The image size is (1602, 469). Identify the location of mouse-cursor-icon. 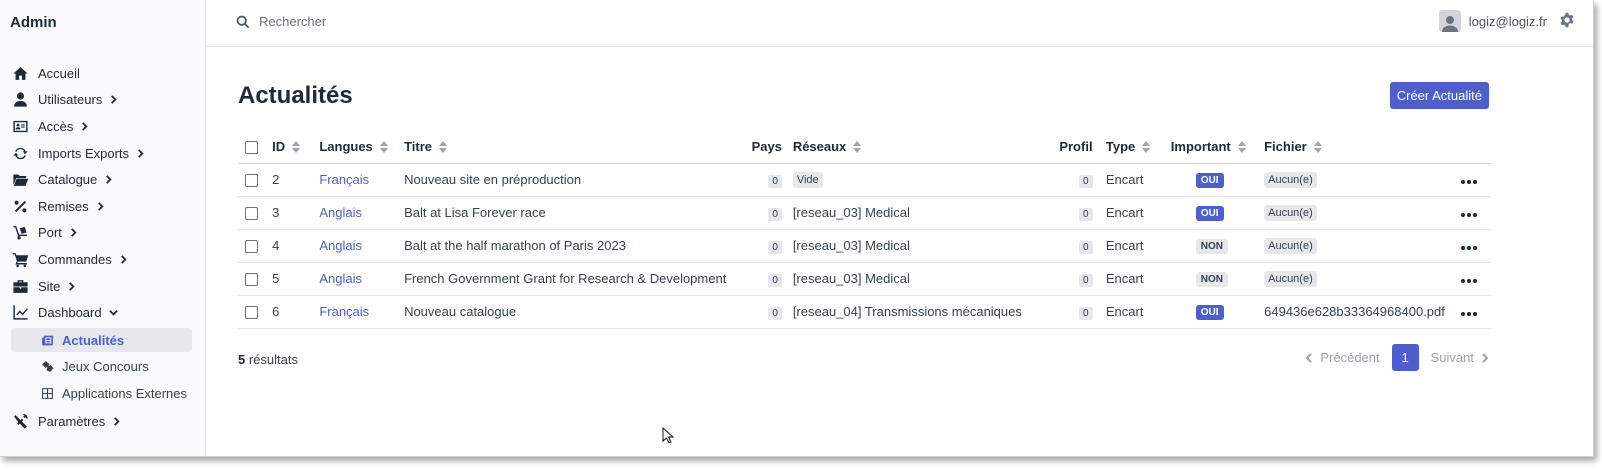
(668, 436).